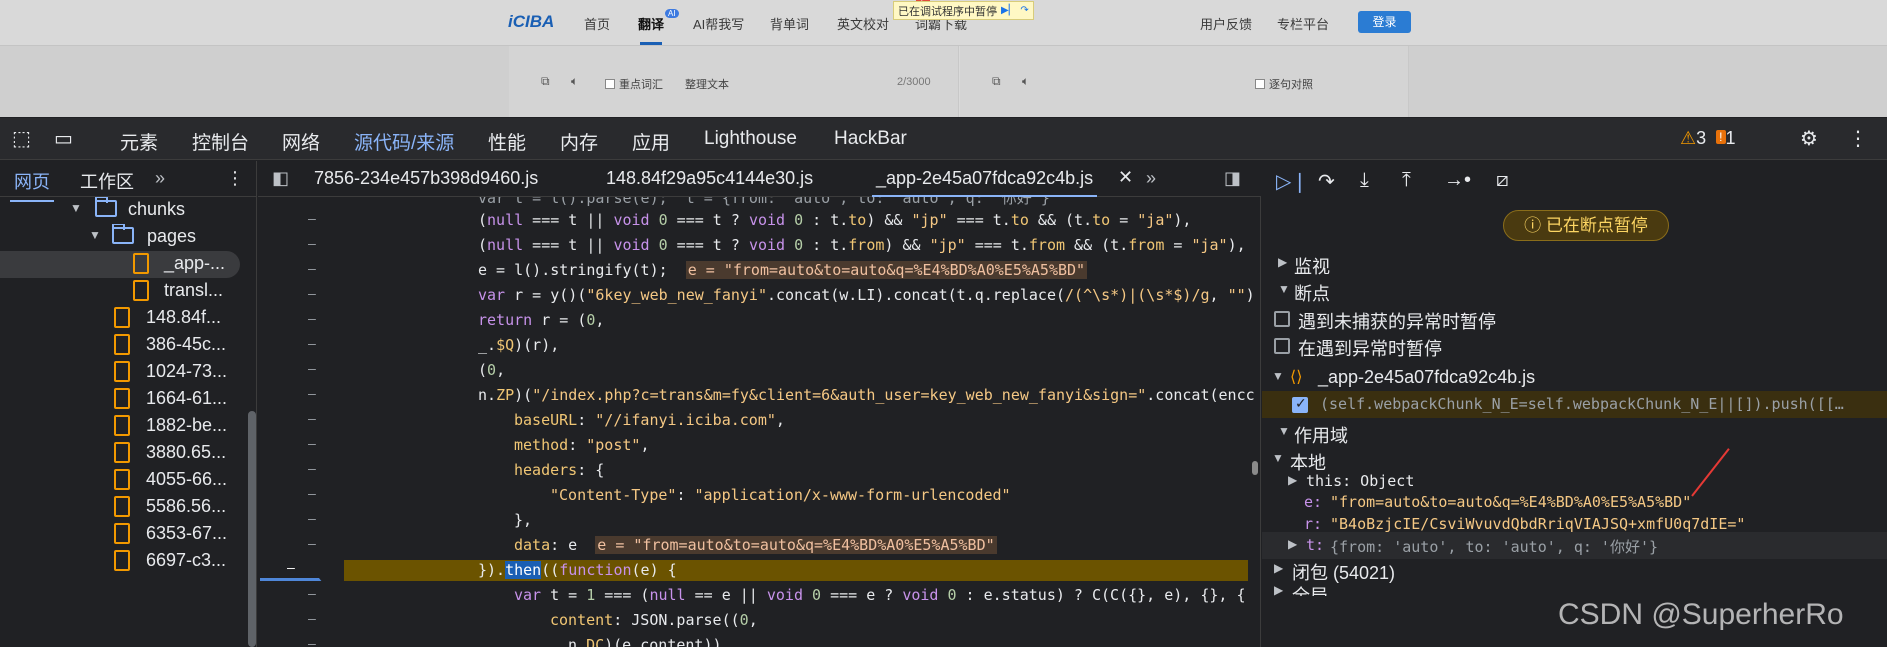 This screenshot has width=1887, height=647. Describe the element at coordinates (1125, 177) in the screenshot. I see `close-tab-icon: ✕` at that location.